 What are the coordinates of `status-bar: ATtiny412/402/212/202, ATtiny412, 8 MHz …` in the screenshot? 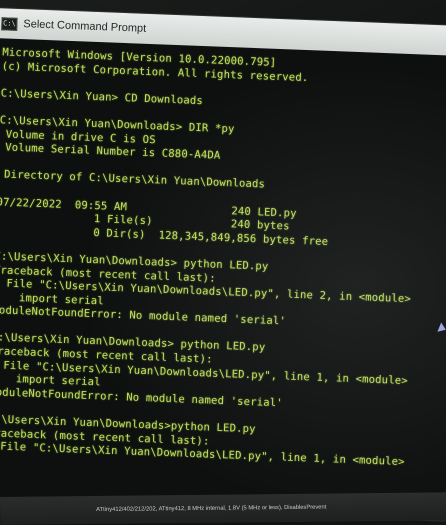 It's located at (223, 508).